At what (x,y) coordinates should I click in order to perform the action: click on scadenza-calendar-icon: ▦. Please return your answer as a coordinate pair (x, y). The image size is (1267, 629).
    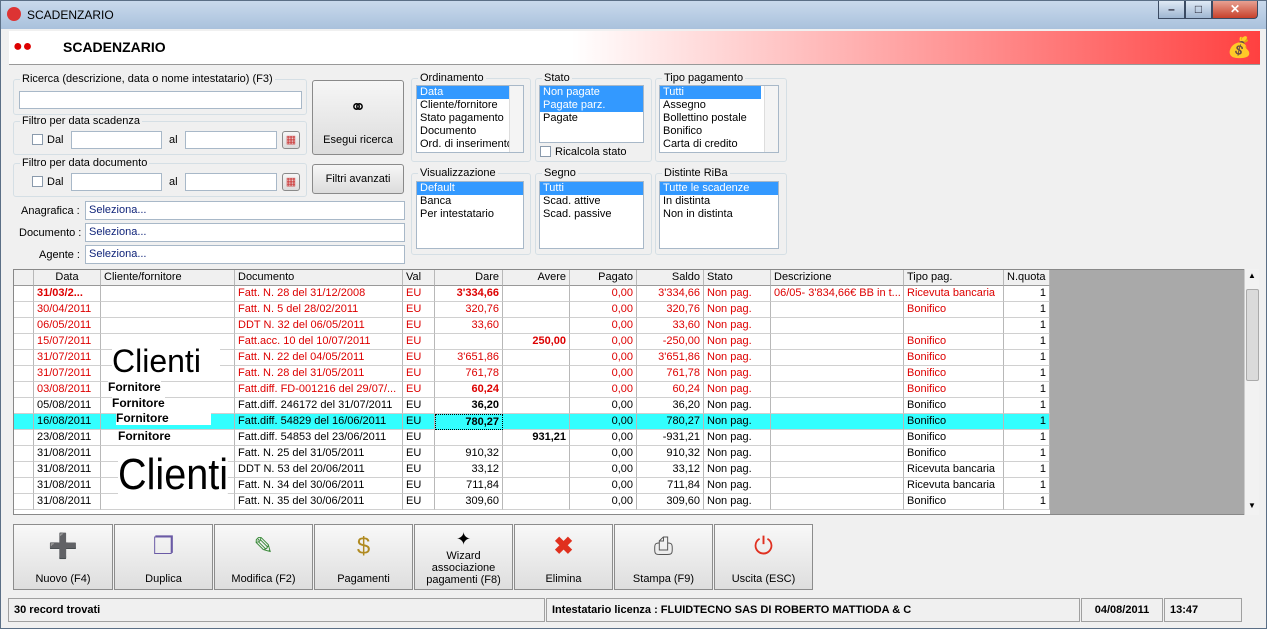
    Looking at the image, I should click on (291, 140).